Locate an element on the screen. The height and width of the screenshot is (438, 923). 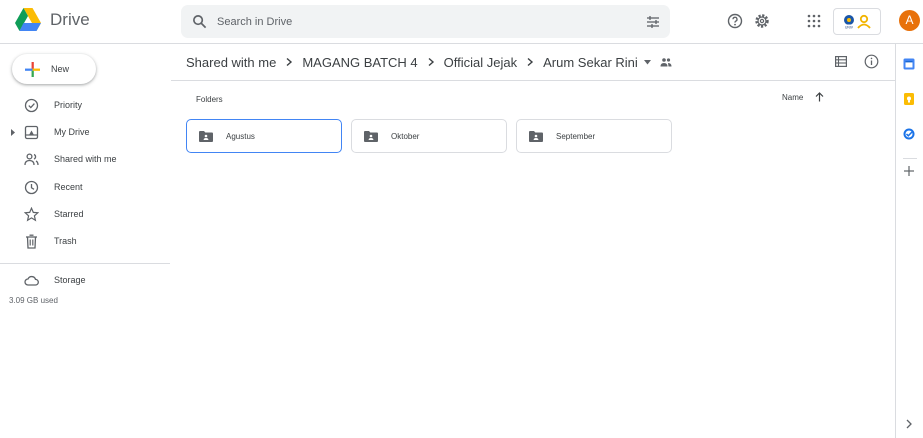
sidebar-item-starred: Starred is located at coordinates (85, 215).